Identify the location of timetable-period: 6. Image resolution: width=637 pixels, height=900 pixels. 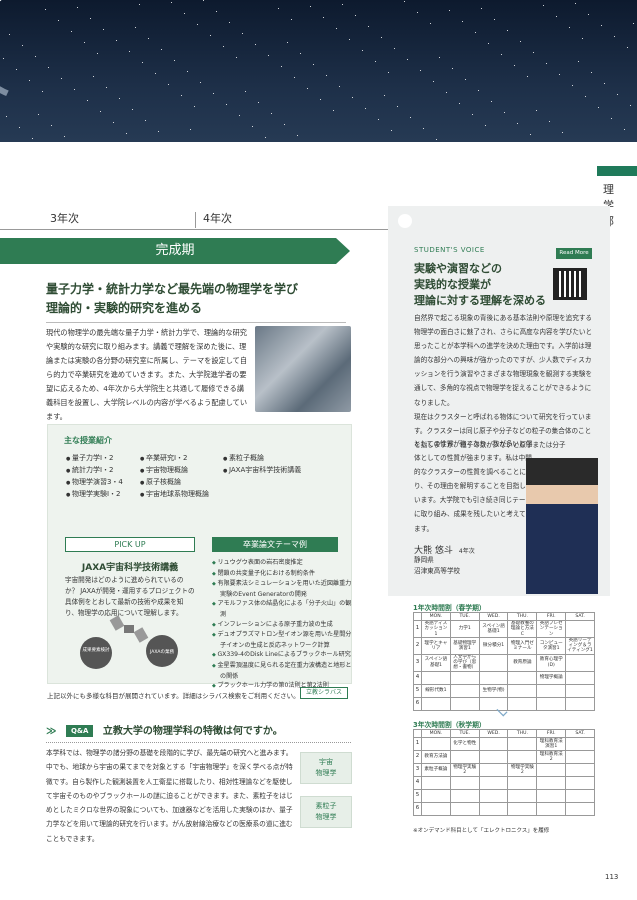
(417, 703).